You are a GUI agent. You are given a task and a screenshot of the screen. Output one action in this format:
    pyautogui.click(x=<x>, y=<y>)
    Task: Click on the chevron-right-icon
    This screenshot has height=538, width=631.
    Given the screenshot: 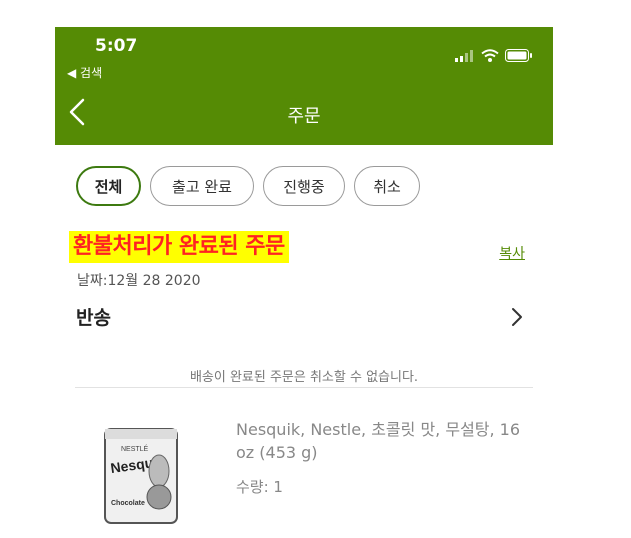 What is the action you would take?
    pyautogui.click(x=517, y=317)
    